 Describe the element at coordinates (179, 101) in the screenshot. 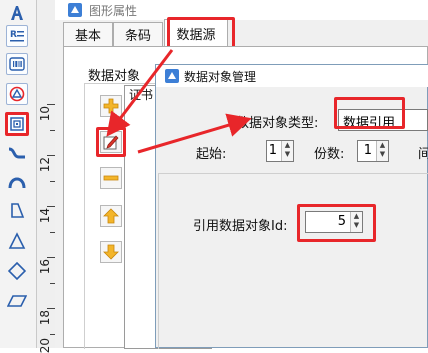

I see `annotation-arrows` at that location.